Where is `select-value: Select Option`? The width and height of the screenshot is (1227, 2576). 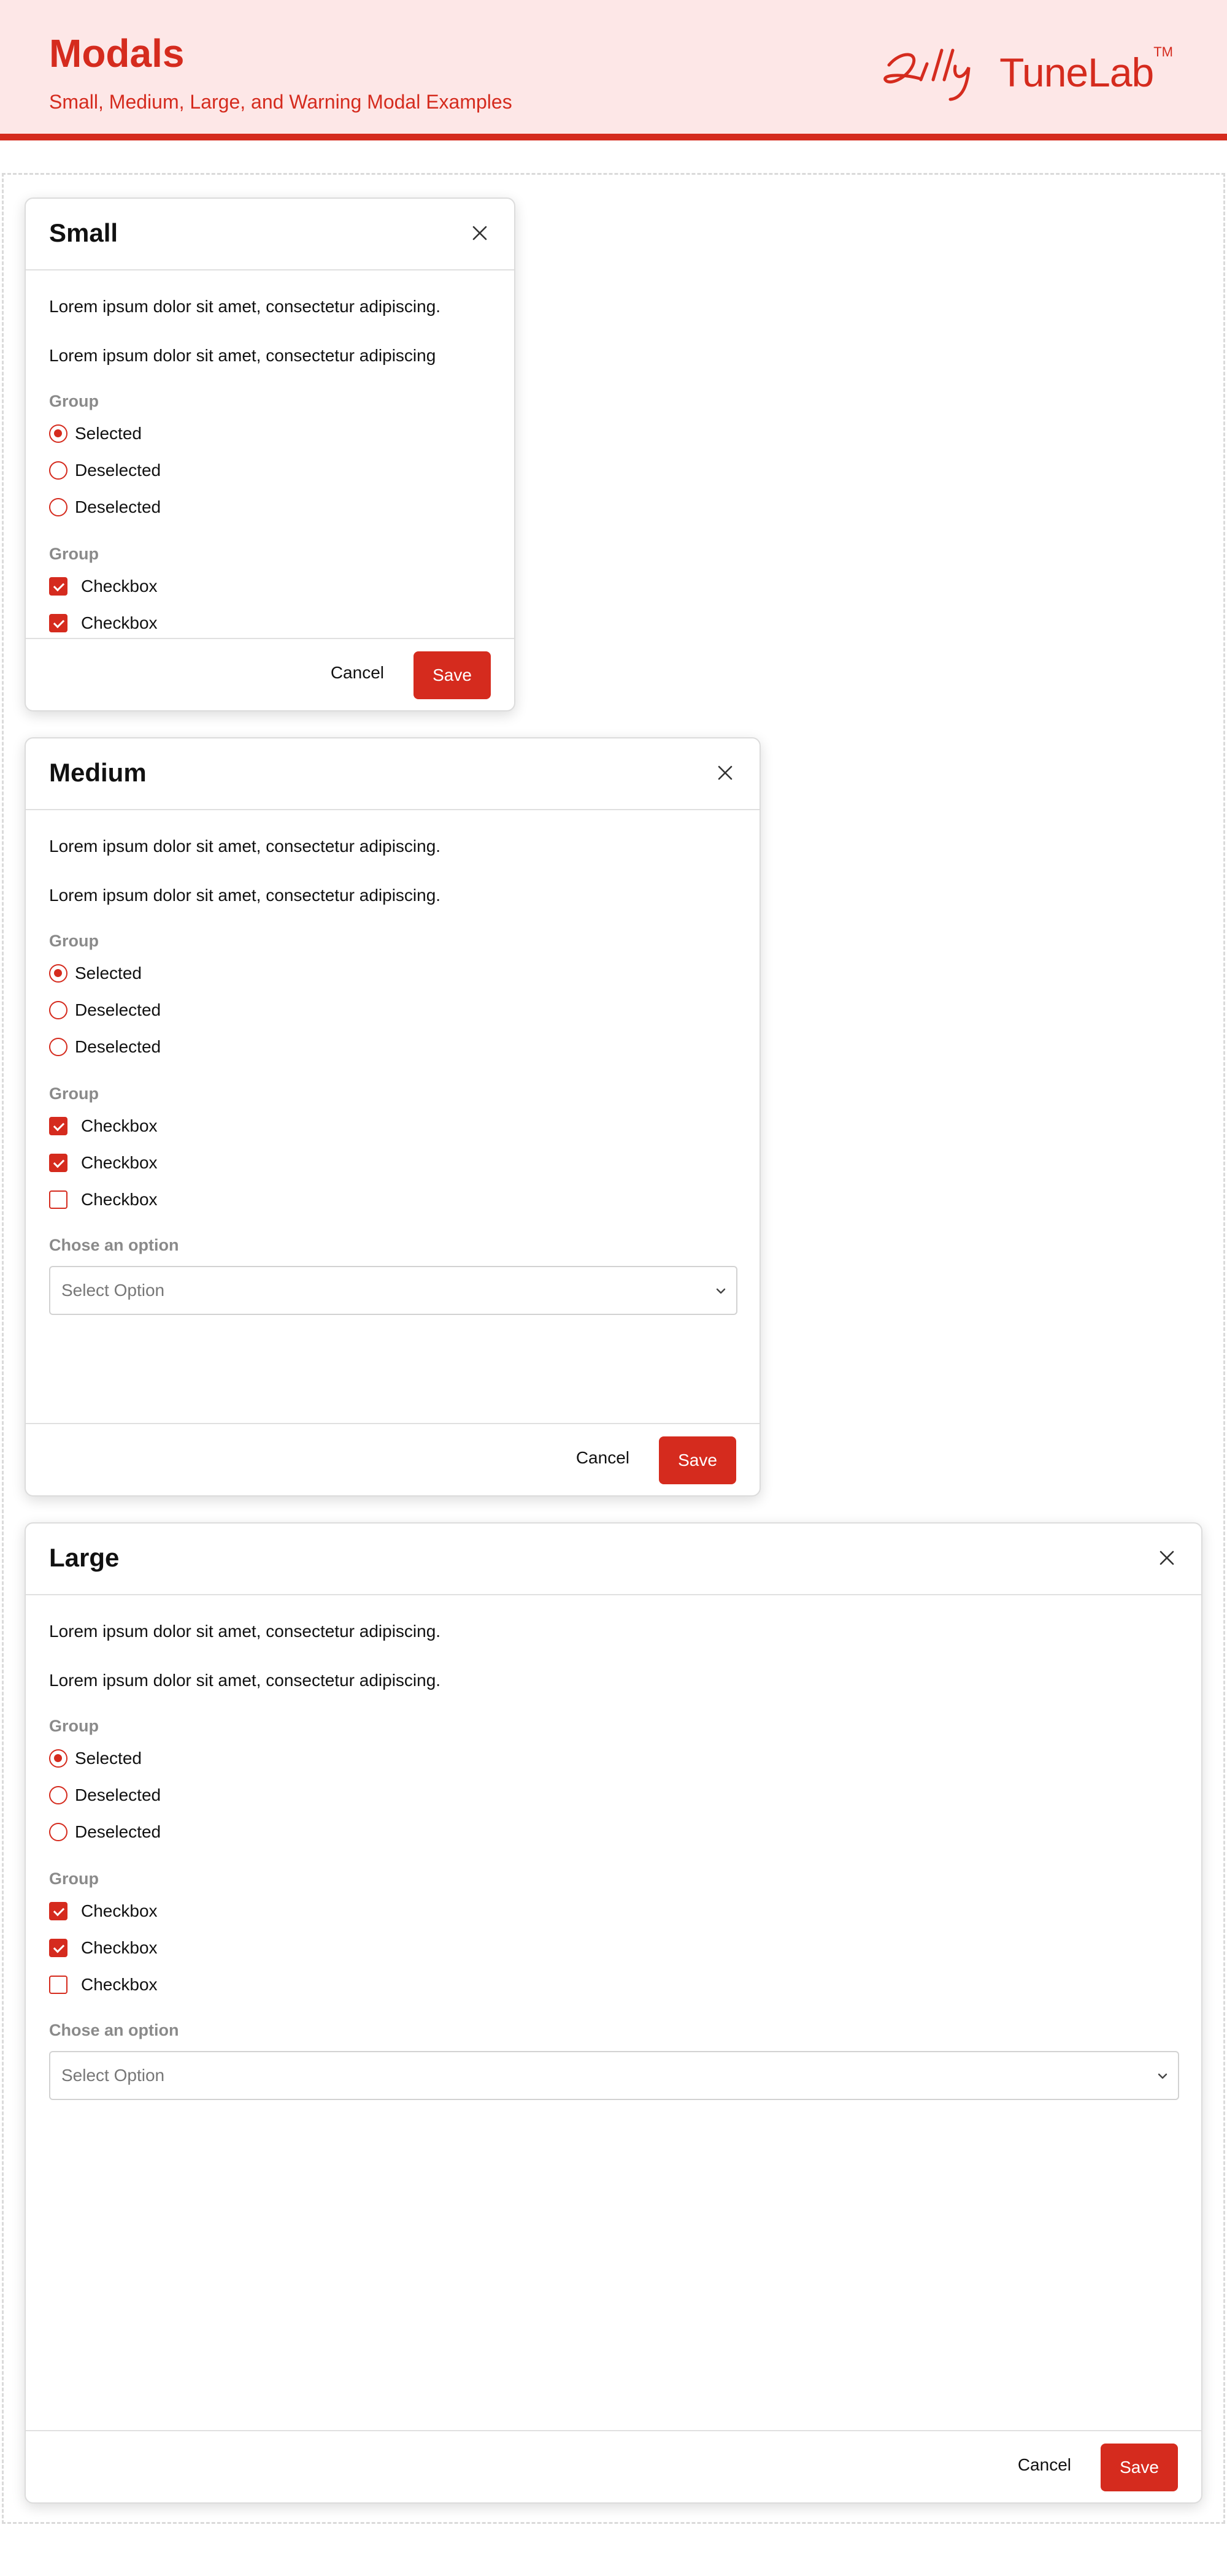
select-value: Select Option is located at coordinates (113, 1290).